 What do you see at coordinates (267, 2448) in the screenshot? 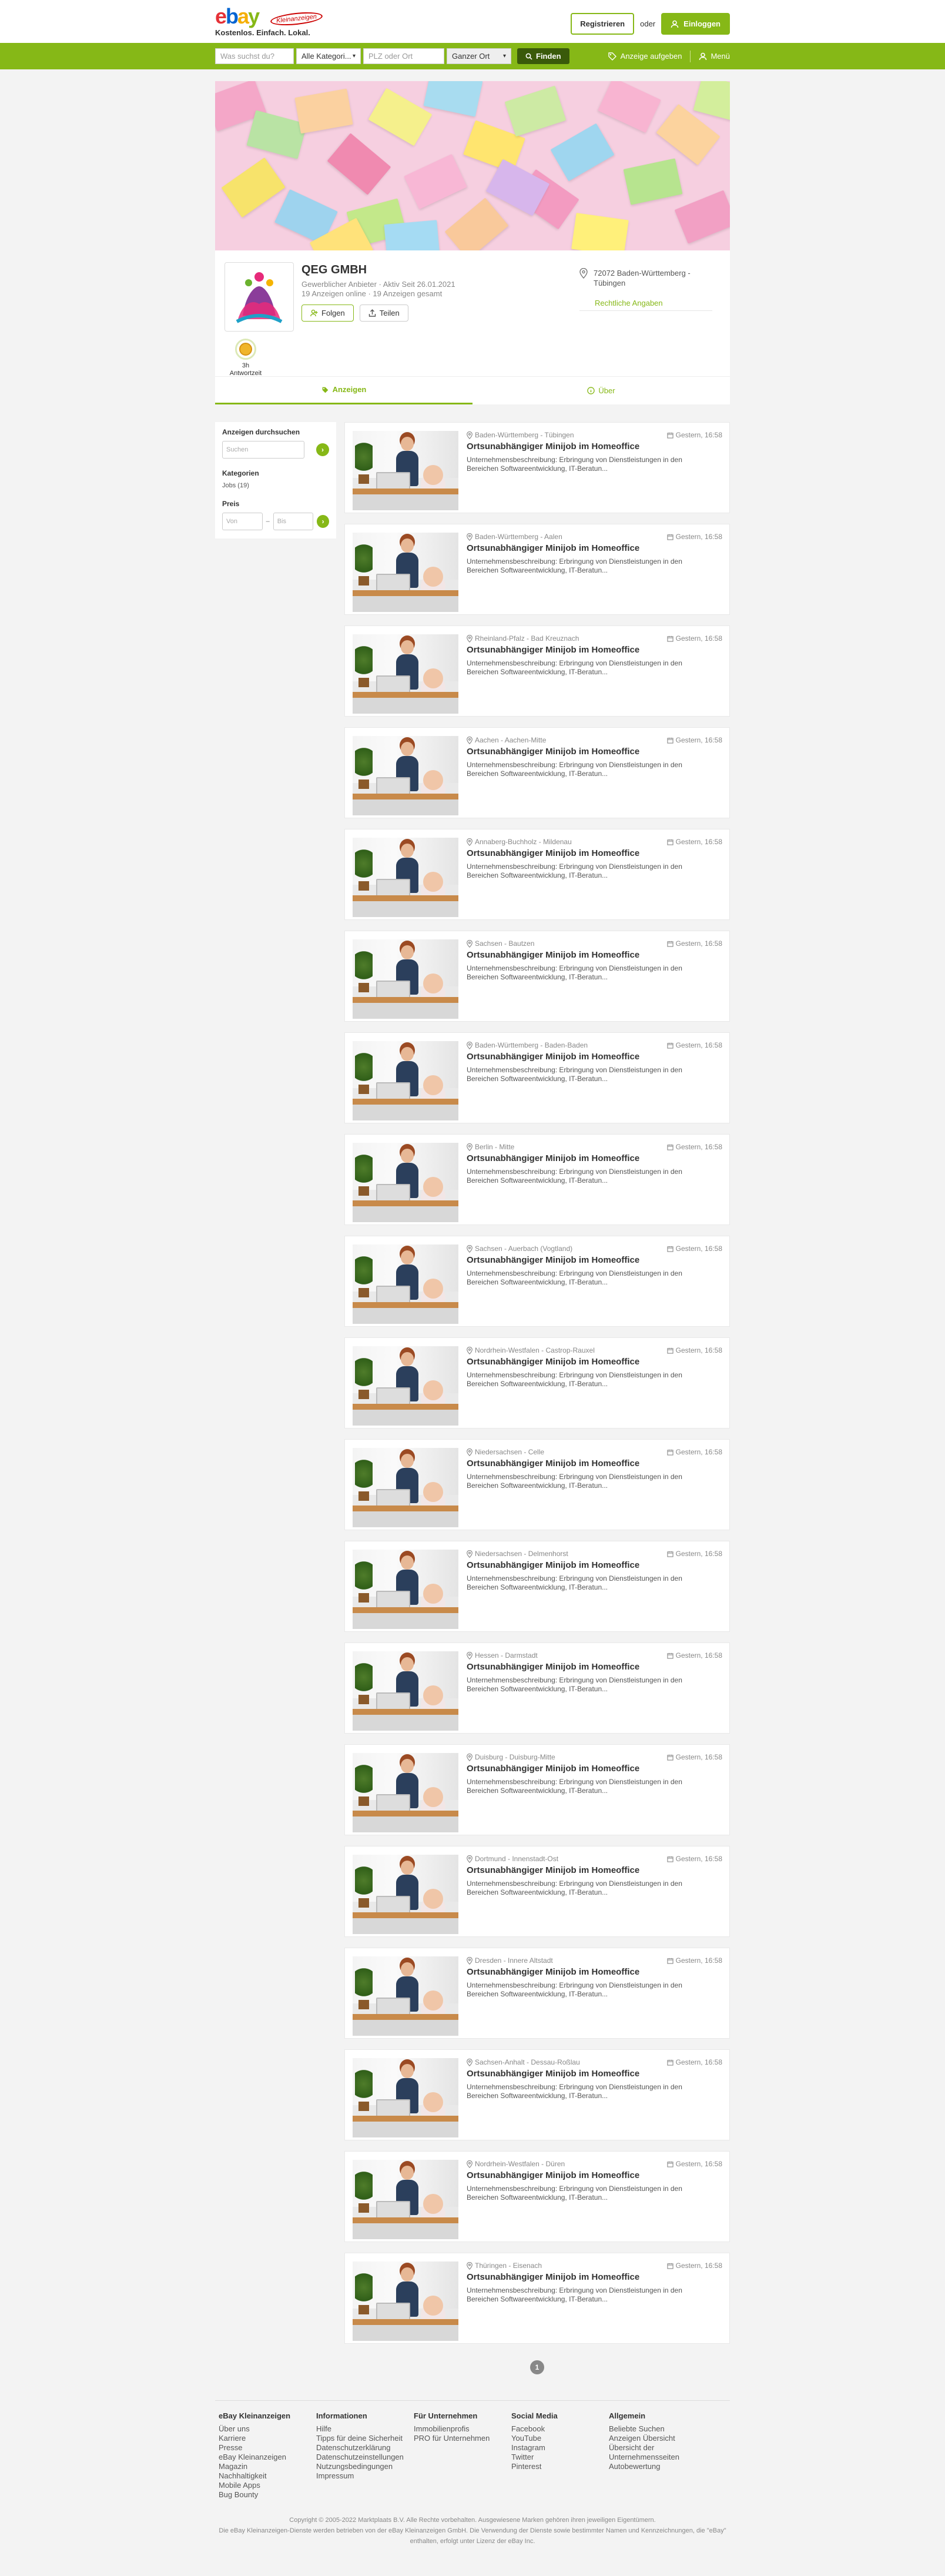
I see `footer-link: Presse` at bounding box center [267, 2448].